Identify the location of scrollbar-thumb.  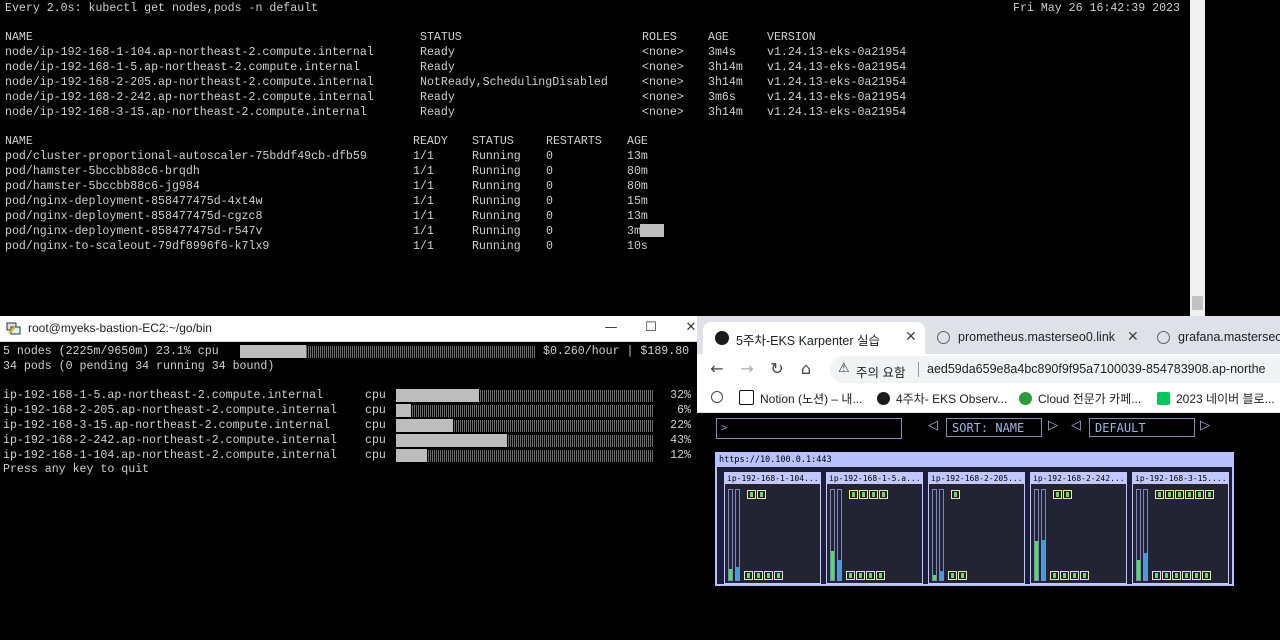
(1197, 303).